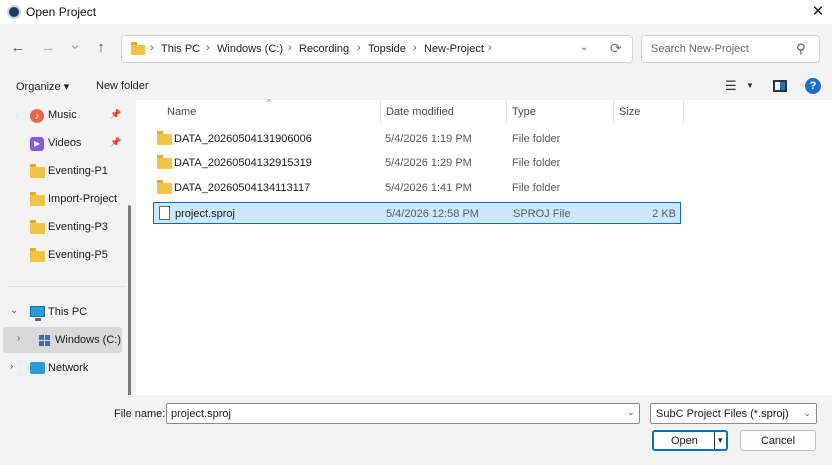 The height and width of the screenshot is (465, 832). I want to click on music-icon: ♪, so click(37, 116).